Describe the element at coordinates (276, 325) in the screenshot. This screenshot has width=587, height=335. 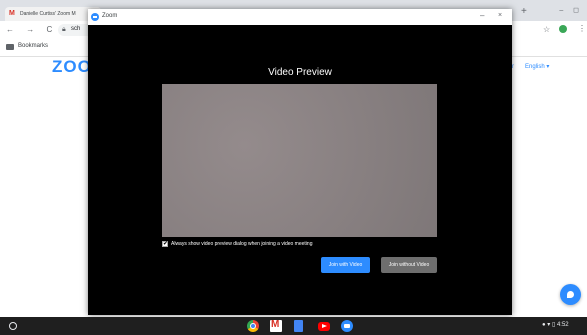
I see `gmail-app-icon` at that location.